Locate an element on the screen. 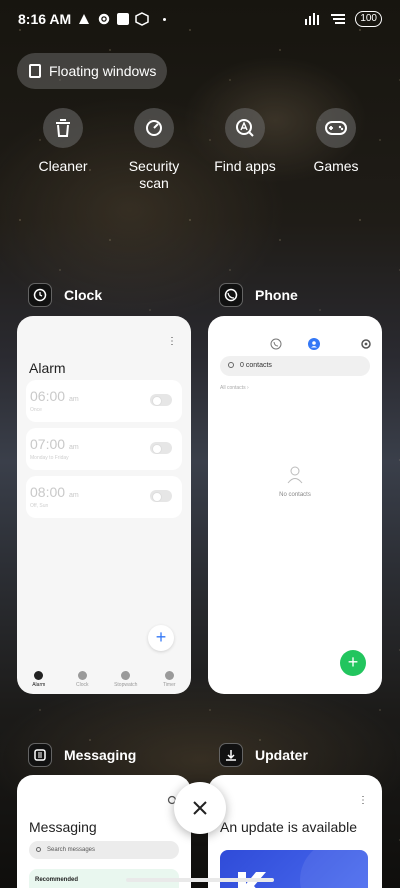 This screenshot has height=888, width=400. data-transfer-icon is located at coordinates (84, 19).